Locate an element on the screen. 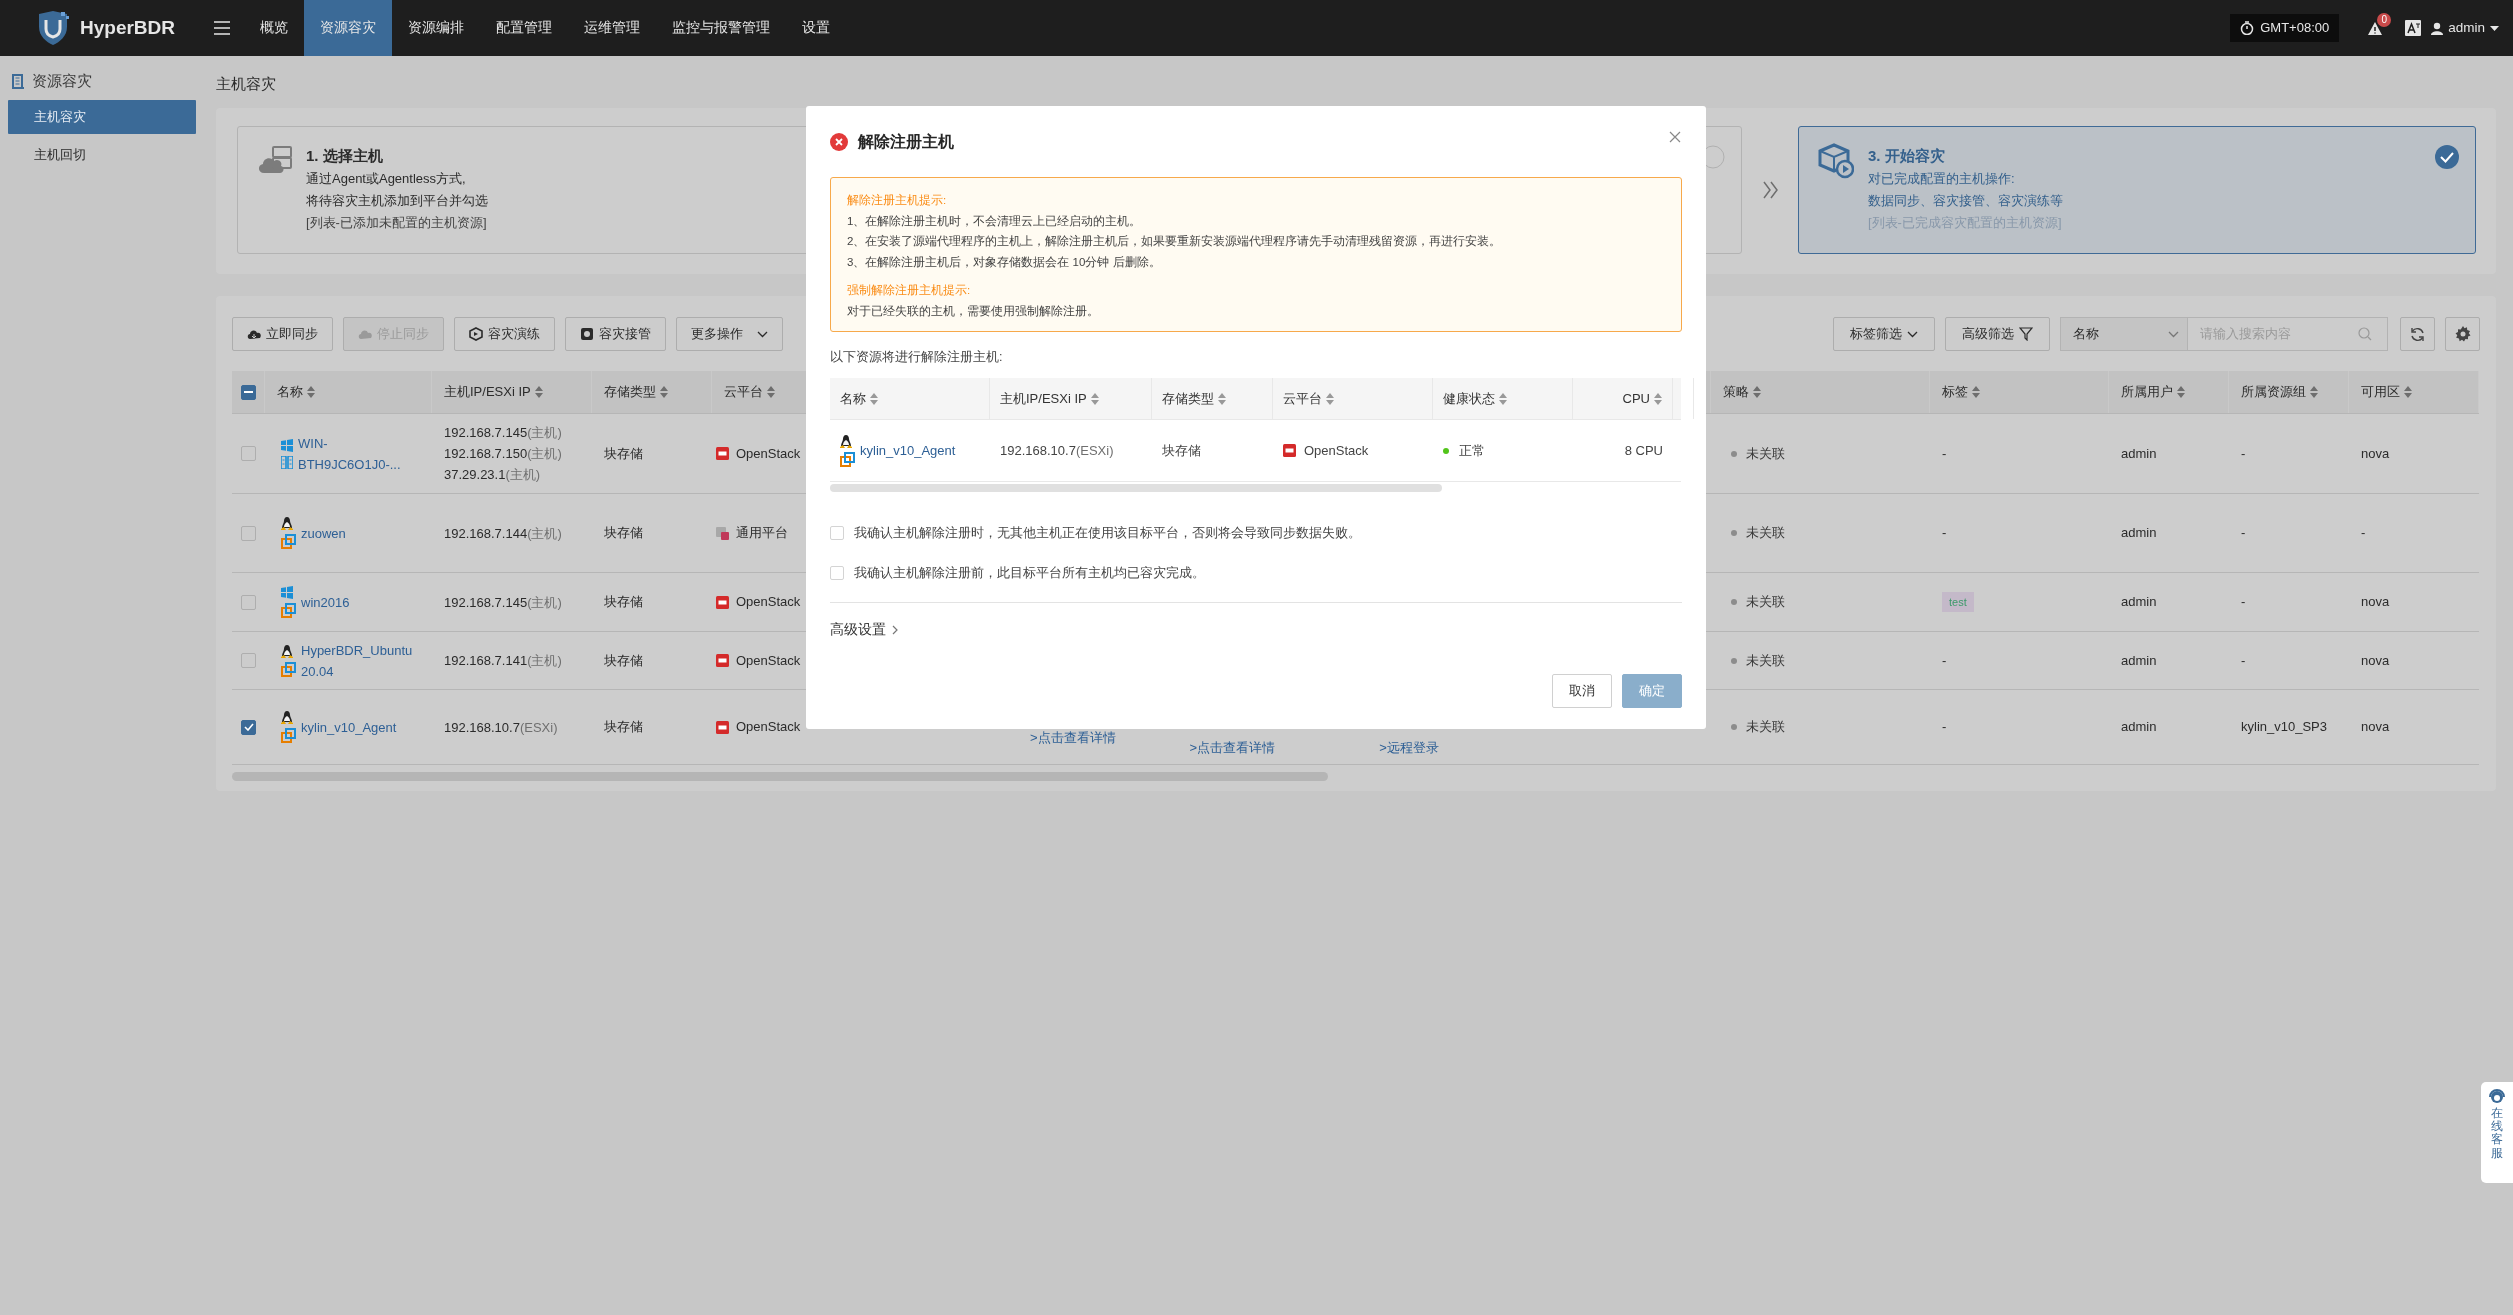 This screenshot has height=1315, width=2513. host-name-link: win2016 is located at coordinates (357, 602).